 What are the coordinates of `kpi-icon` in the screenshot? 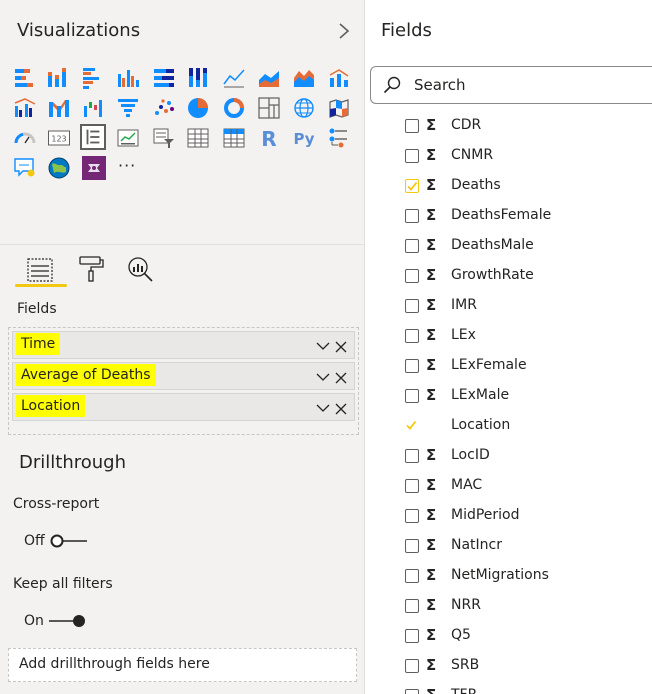 It's located at (128, 138).